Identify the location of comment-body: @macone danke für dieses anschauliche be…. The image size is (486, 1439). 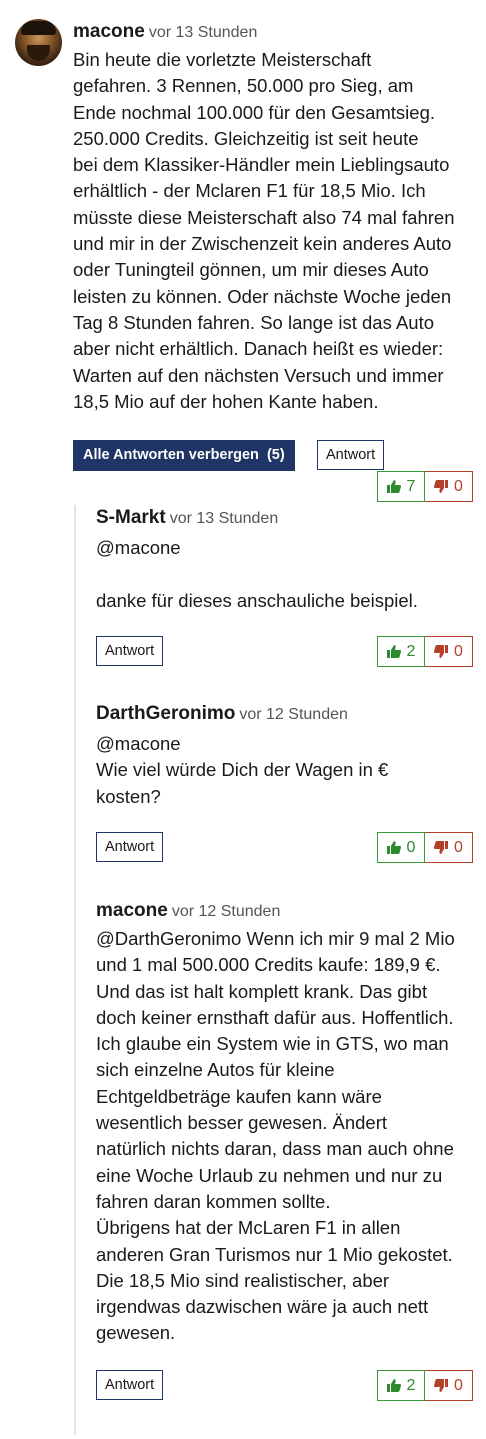
(286, 574).